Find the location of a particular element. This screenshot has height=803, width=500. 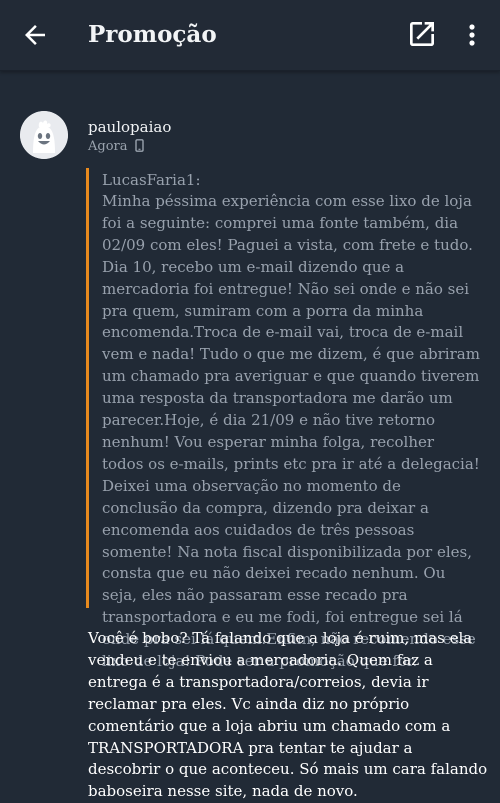

more-vert-icon is located at coordinates (472, 35).